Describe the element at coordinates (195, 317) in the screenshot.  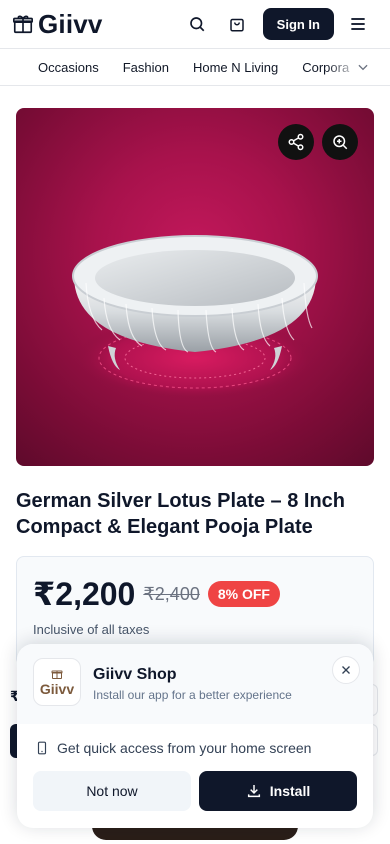
I see `product-photo` at that location.